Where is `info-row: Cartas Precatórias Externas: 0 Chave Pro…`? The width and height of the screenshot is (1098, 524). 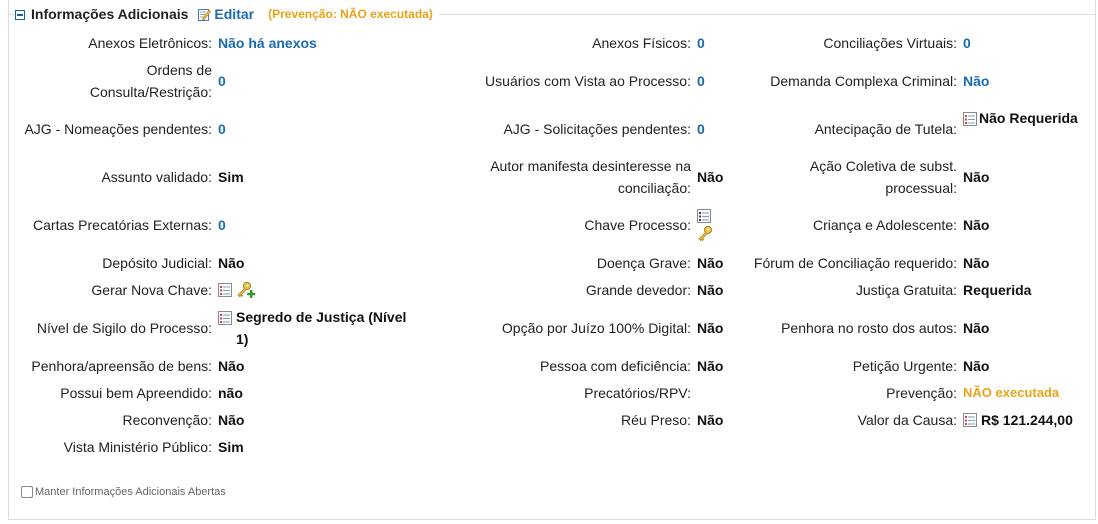
info-row: Cartas Precatórias Externas: 0 Chave Pro… is located at coordinates (553, 225).